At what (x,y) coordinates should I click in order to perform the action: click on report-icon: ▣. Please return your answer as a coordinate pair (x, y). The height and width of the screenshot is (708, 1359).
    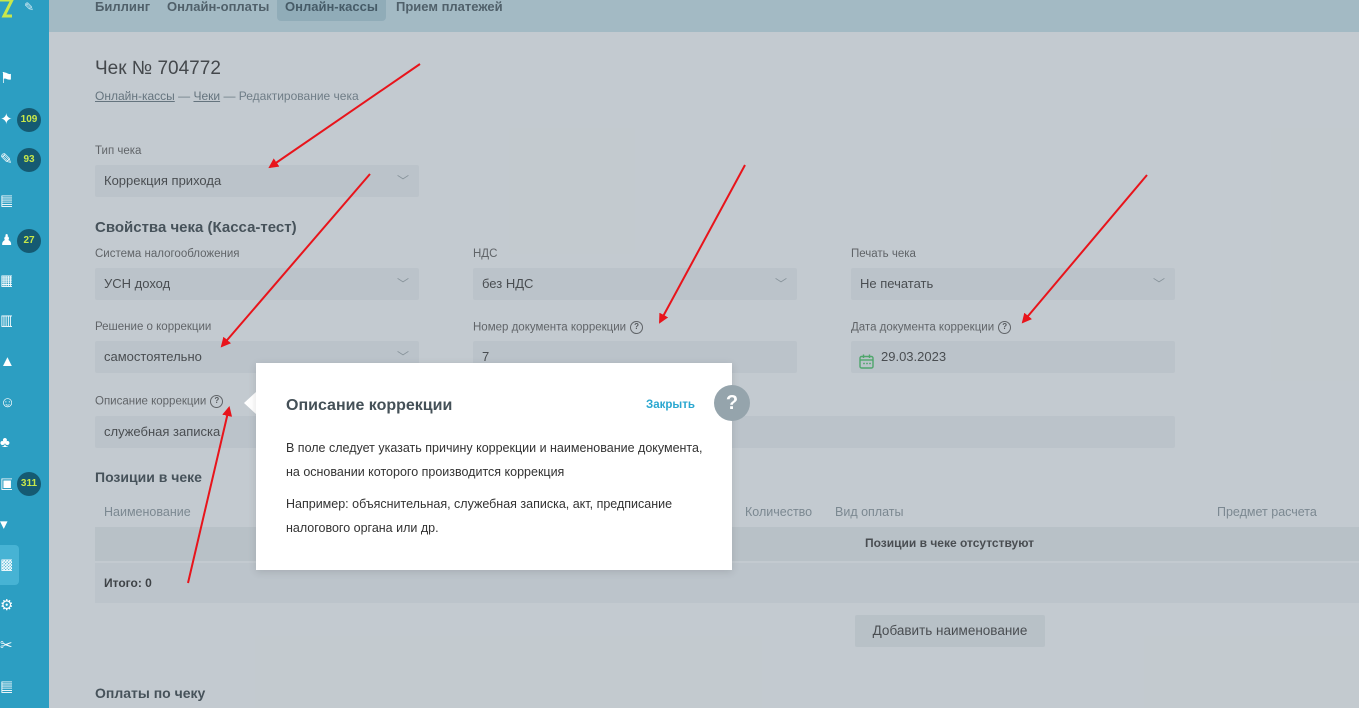
    Looking at the image, I should click on (6, 484).